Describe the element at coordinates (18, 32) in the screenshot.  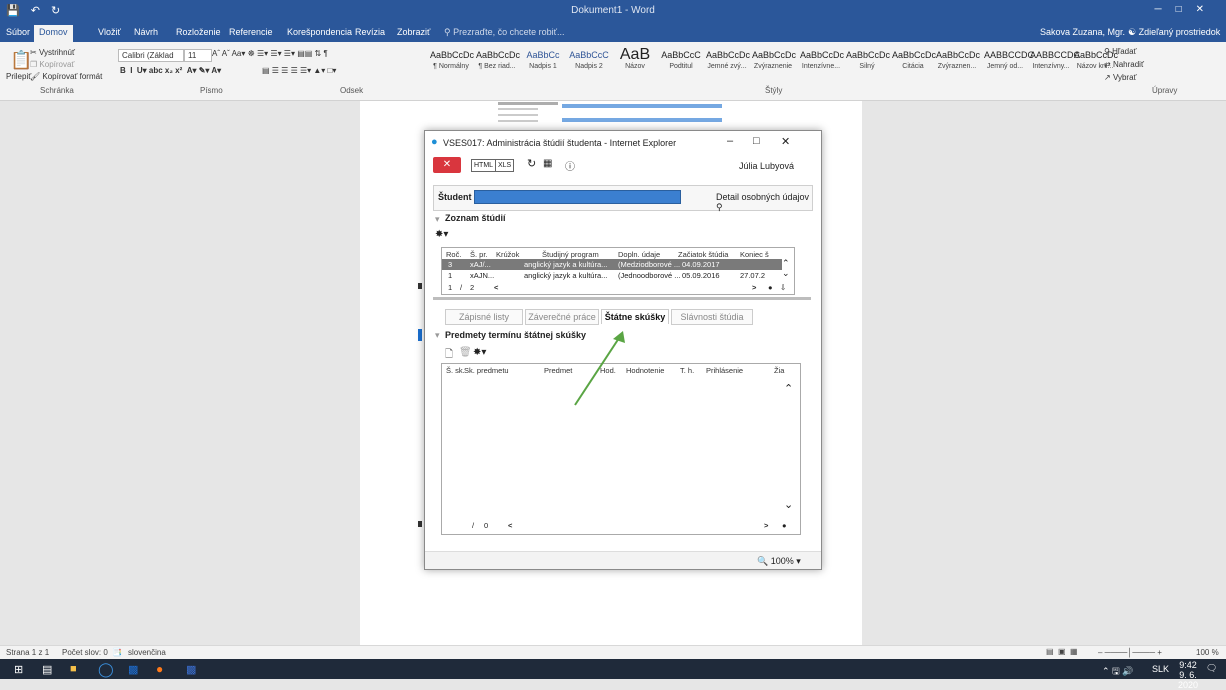
I see `tab-file: Súbor` at that location.